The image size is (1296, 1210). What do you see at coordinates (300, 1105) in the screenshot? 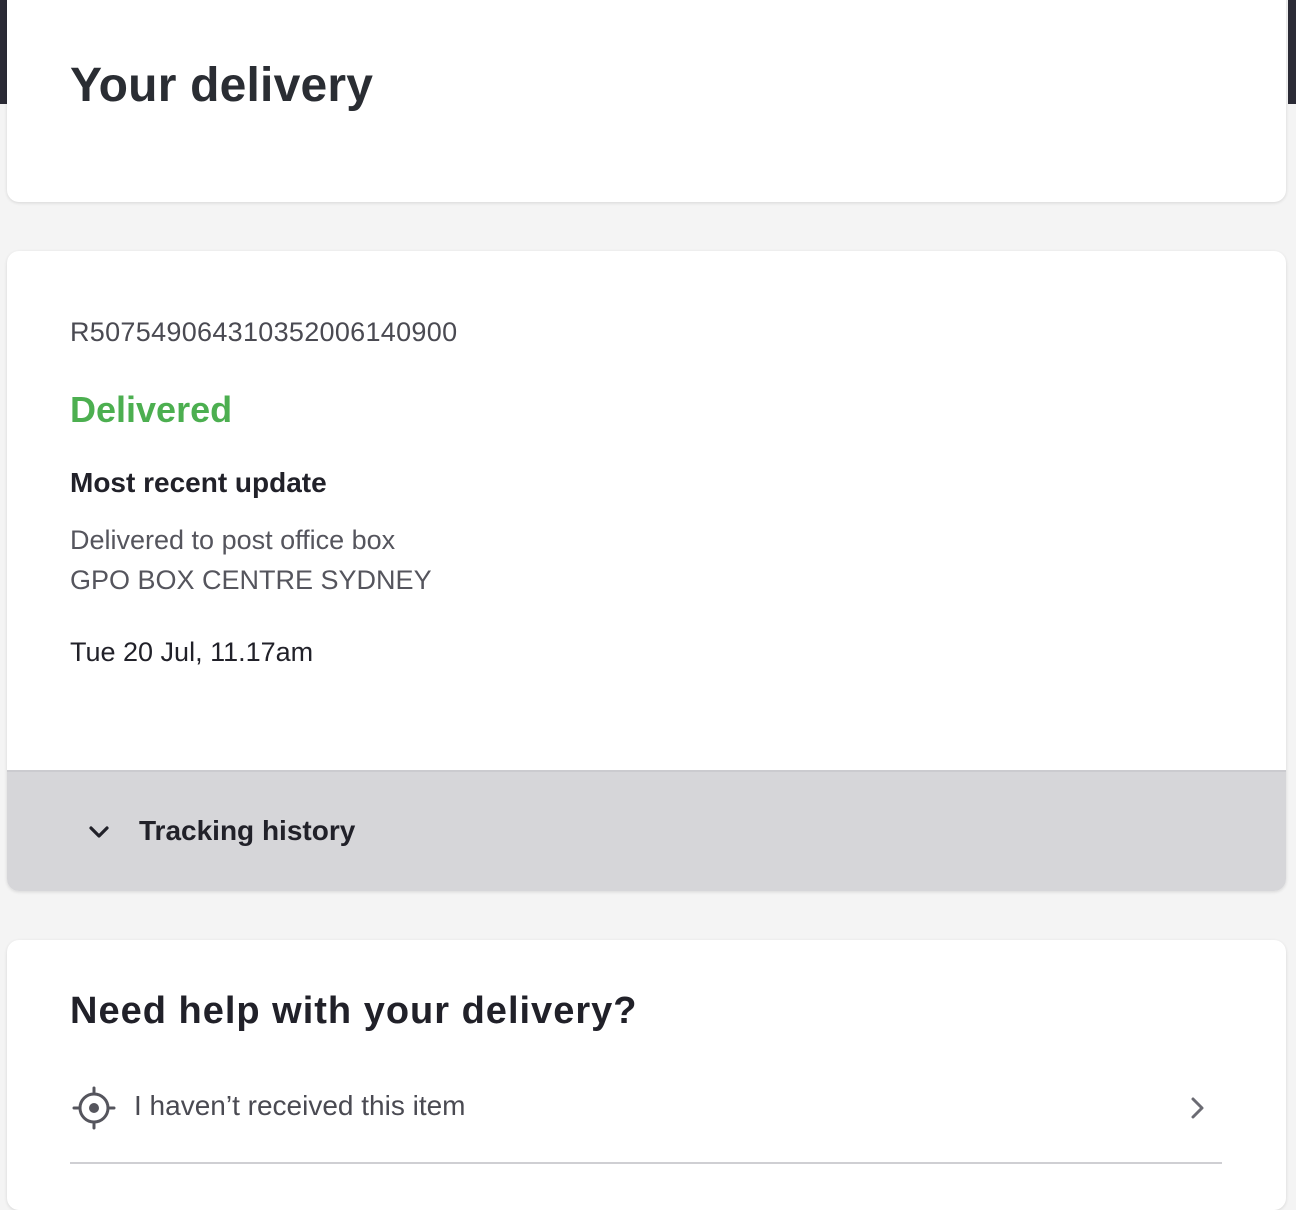
I see `help-item-label: I haven’t received this item` at bounding box center [300, 1105].